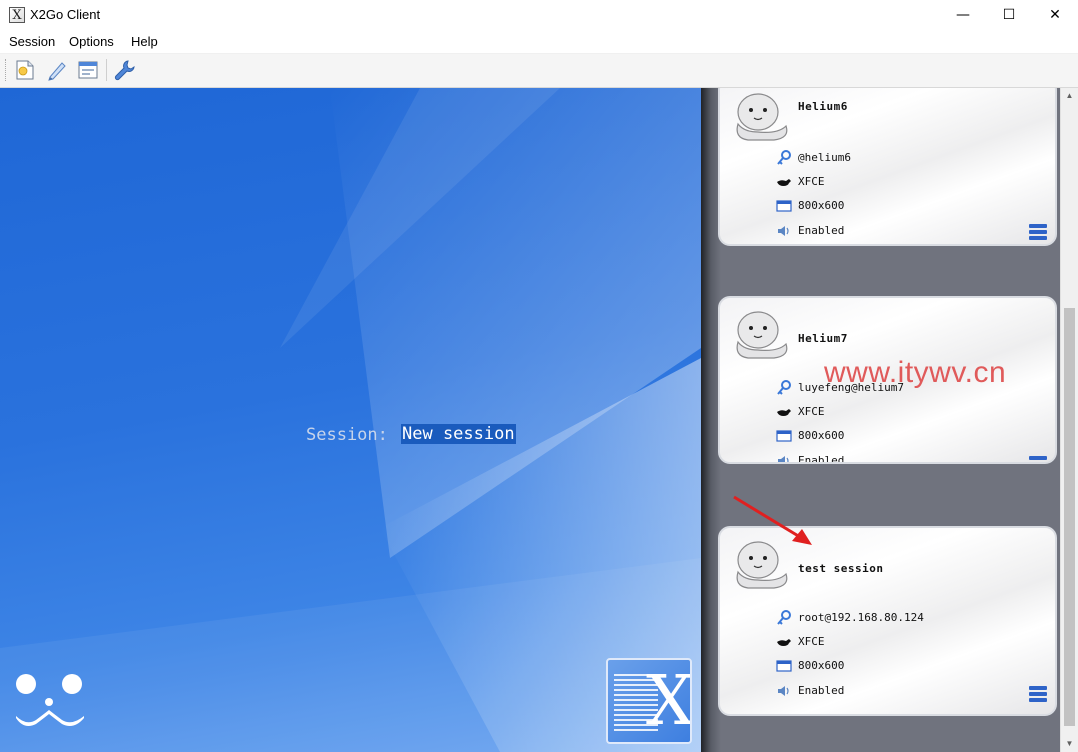  What do you see at coordinates (841, 568) in the screenshot?
I see `session-name: test session` at bounding box center [841, 568].